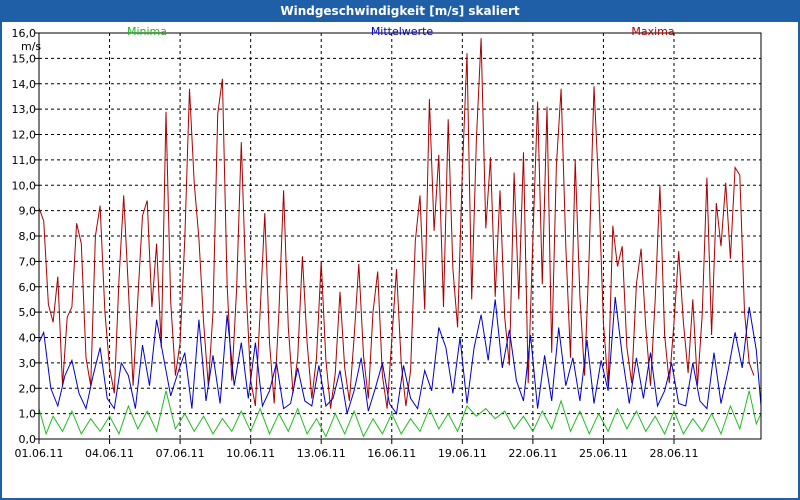  I want to click on y-tick-label: 5,0, so click(28, 312).